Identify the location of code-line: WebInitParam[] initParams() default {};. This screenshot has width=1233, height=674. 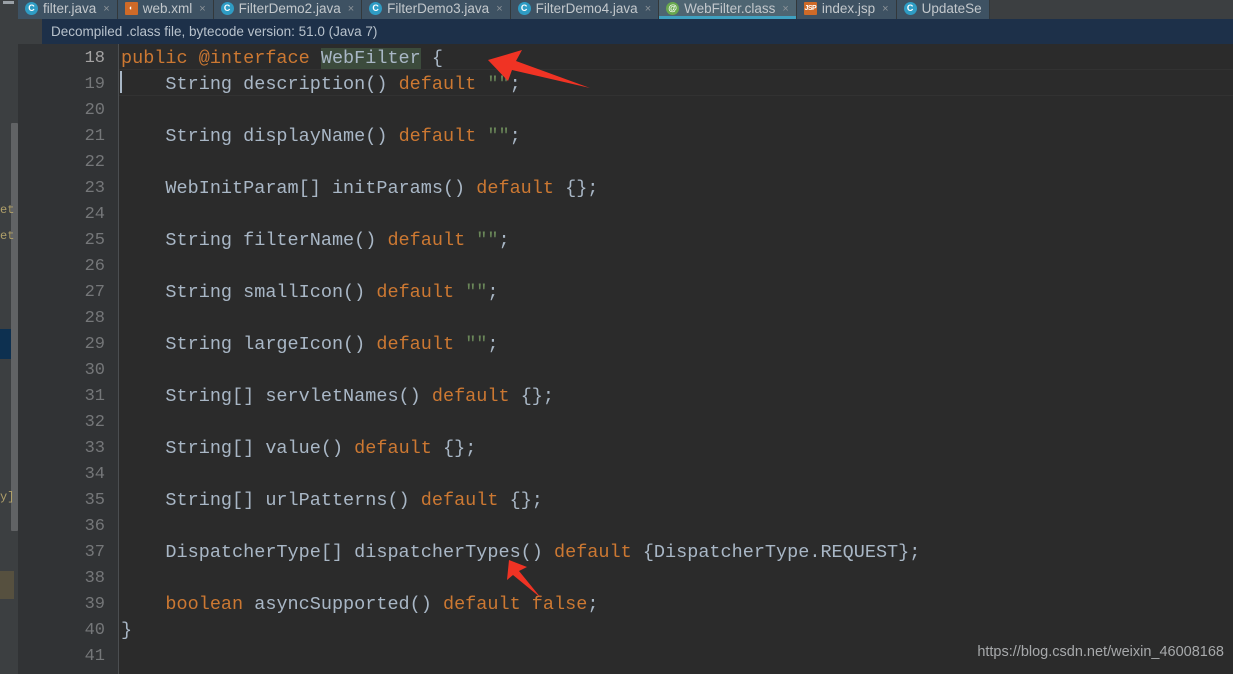
(359, 189).